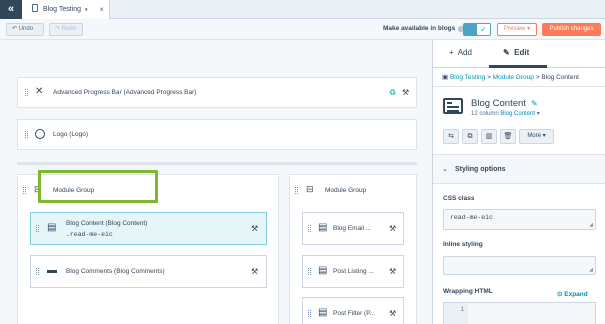 This screenshot has width=605, height=324. I want to click on tab-add-label: Add, so click(464, 52).